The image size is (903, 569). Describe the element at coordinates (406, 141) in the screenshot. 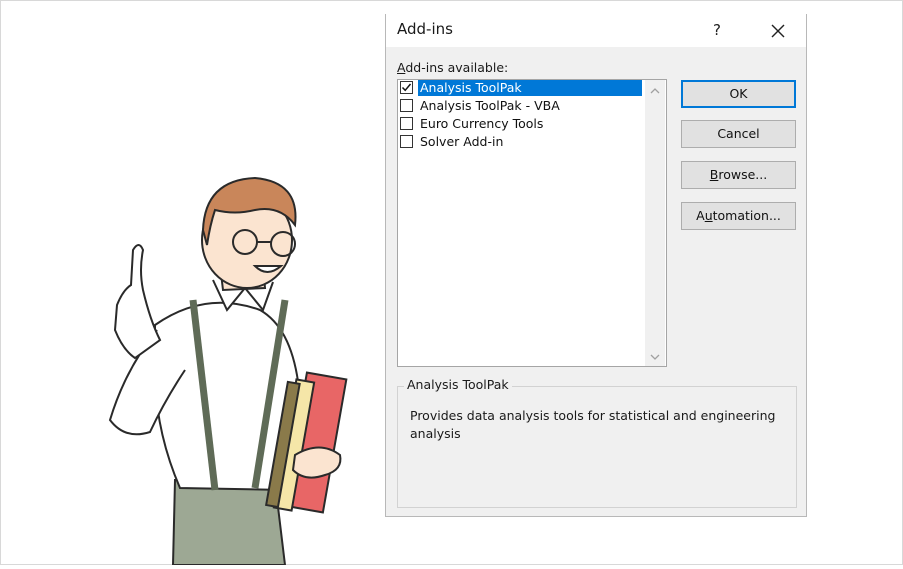

I see `checkbox-solver-add-in` at that location.